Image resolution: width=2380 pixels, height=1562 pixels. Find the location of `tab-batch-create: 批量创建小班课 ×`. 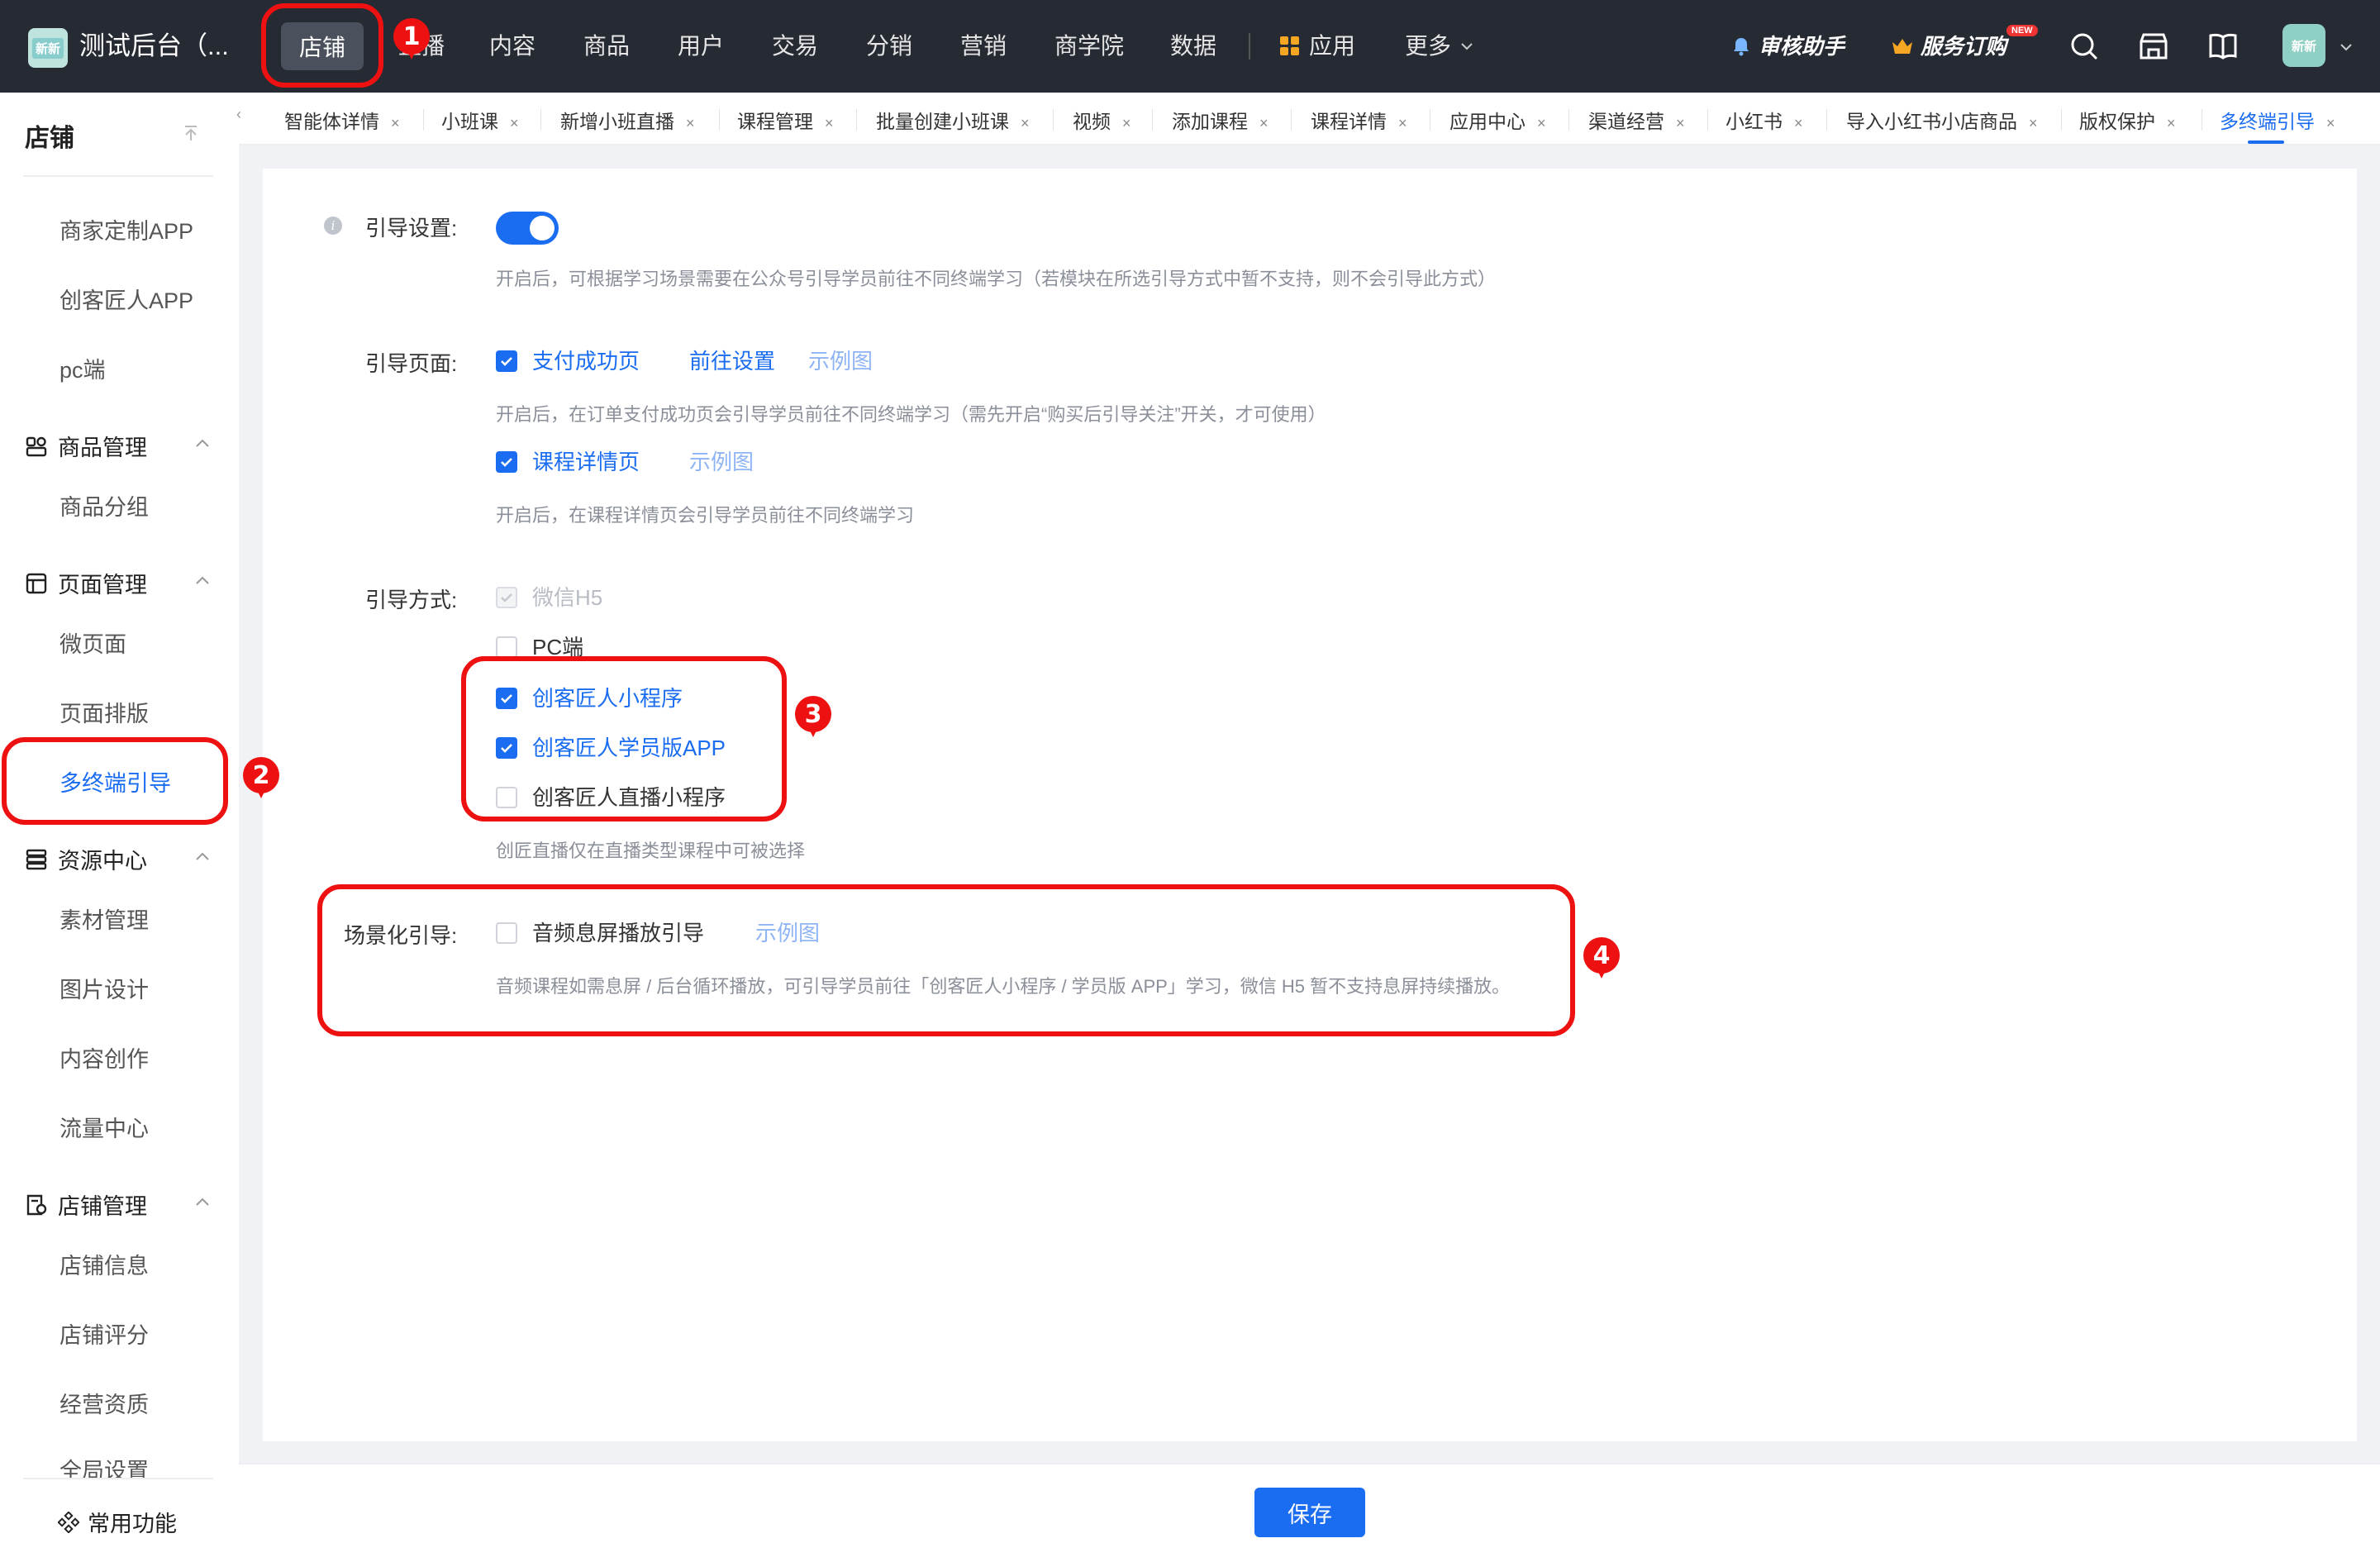

tab-batch-create: 批量创建小班课 × is located at coordinates (953, 120).